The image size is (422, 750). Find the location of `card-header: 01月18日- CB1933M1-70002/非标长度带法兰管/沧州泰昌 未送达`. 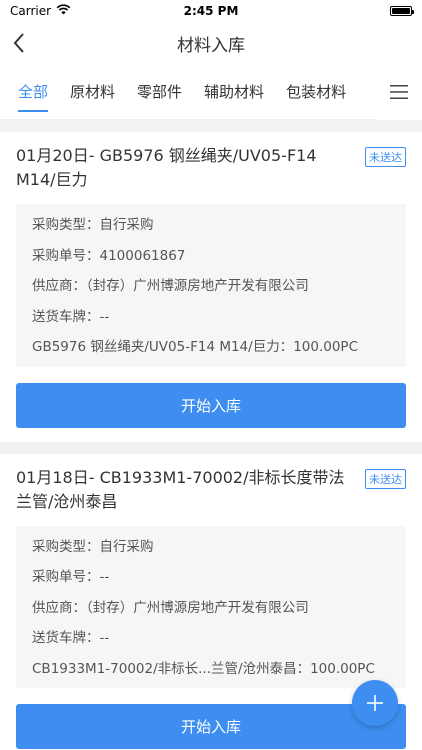

card-header: 01月18日- CB1933M1-70002/非标长度带法兰管/沧州泰昌 未送达 is located at coordinates (211, 490).